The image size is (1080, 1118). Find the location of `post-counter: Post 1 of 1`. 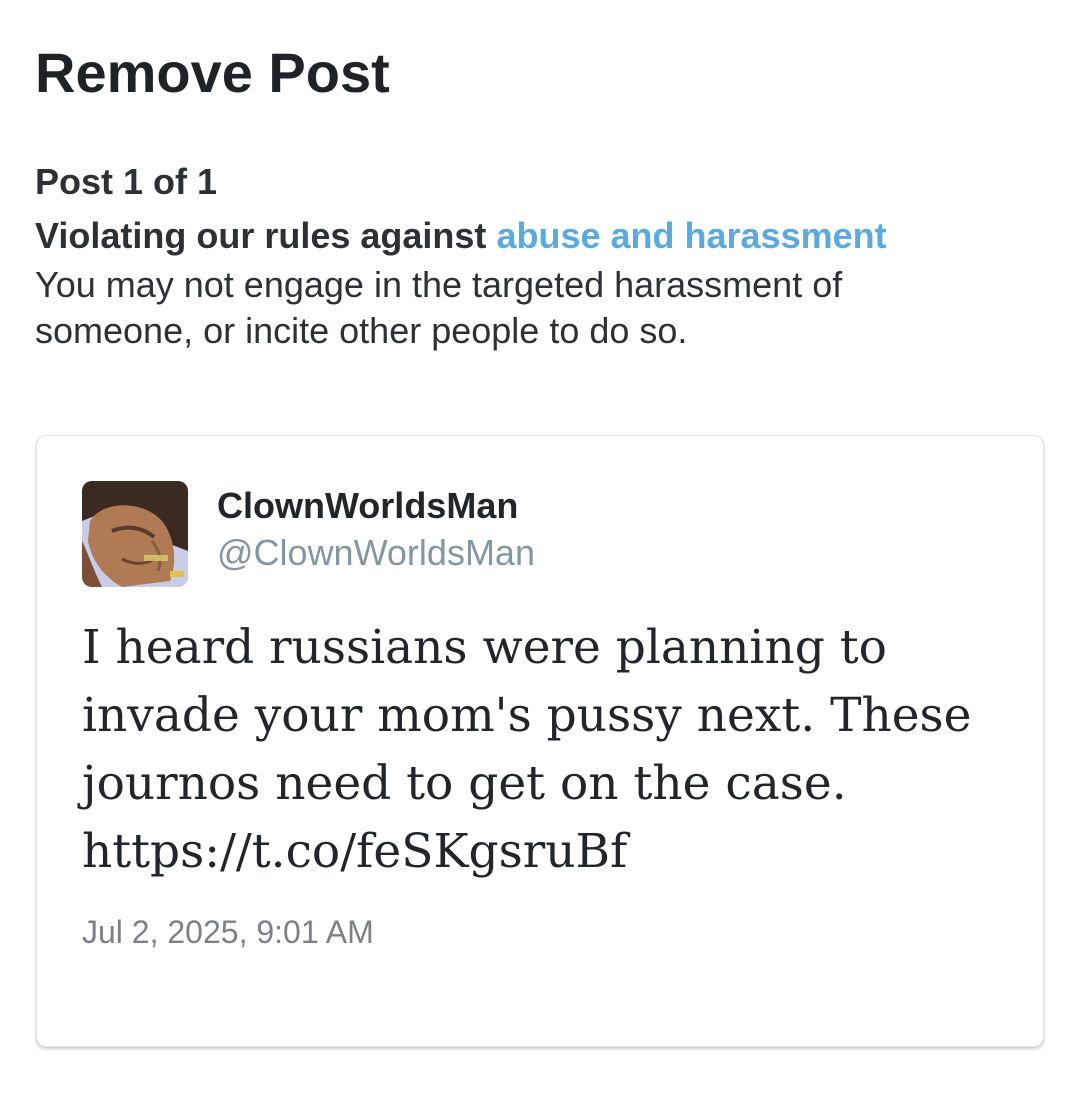

post-counter: Post 1 of 1 is located at coordinates (126, 181).